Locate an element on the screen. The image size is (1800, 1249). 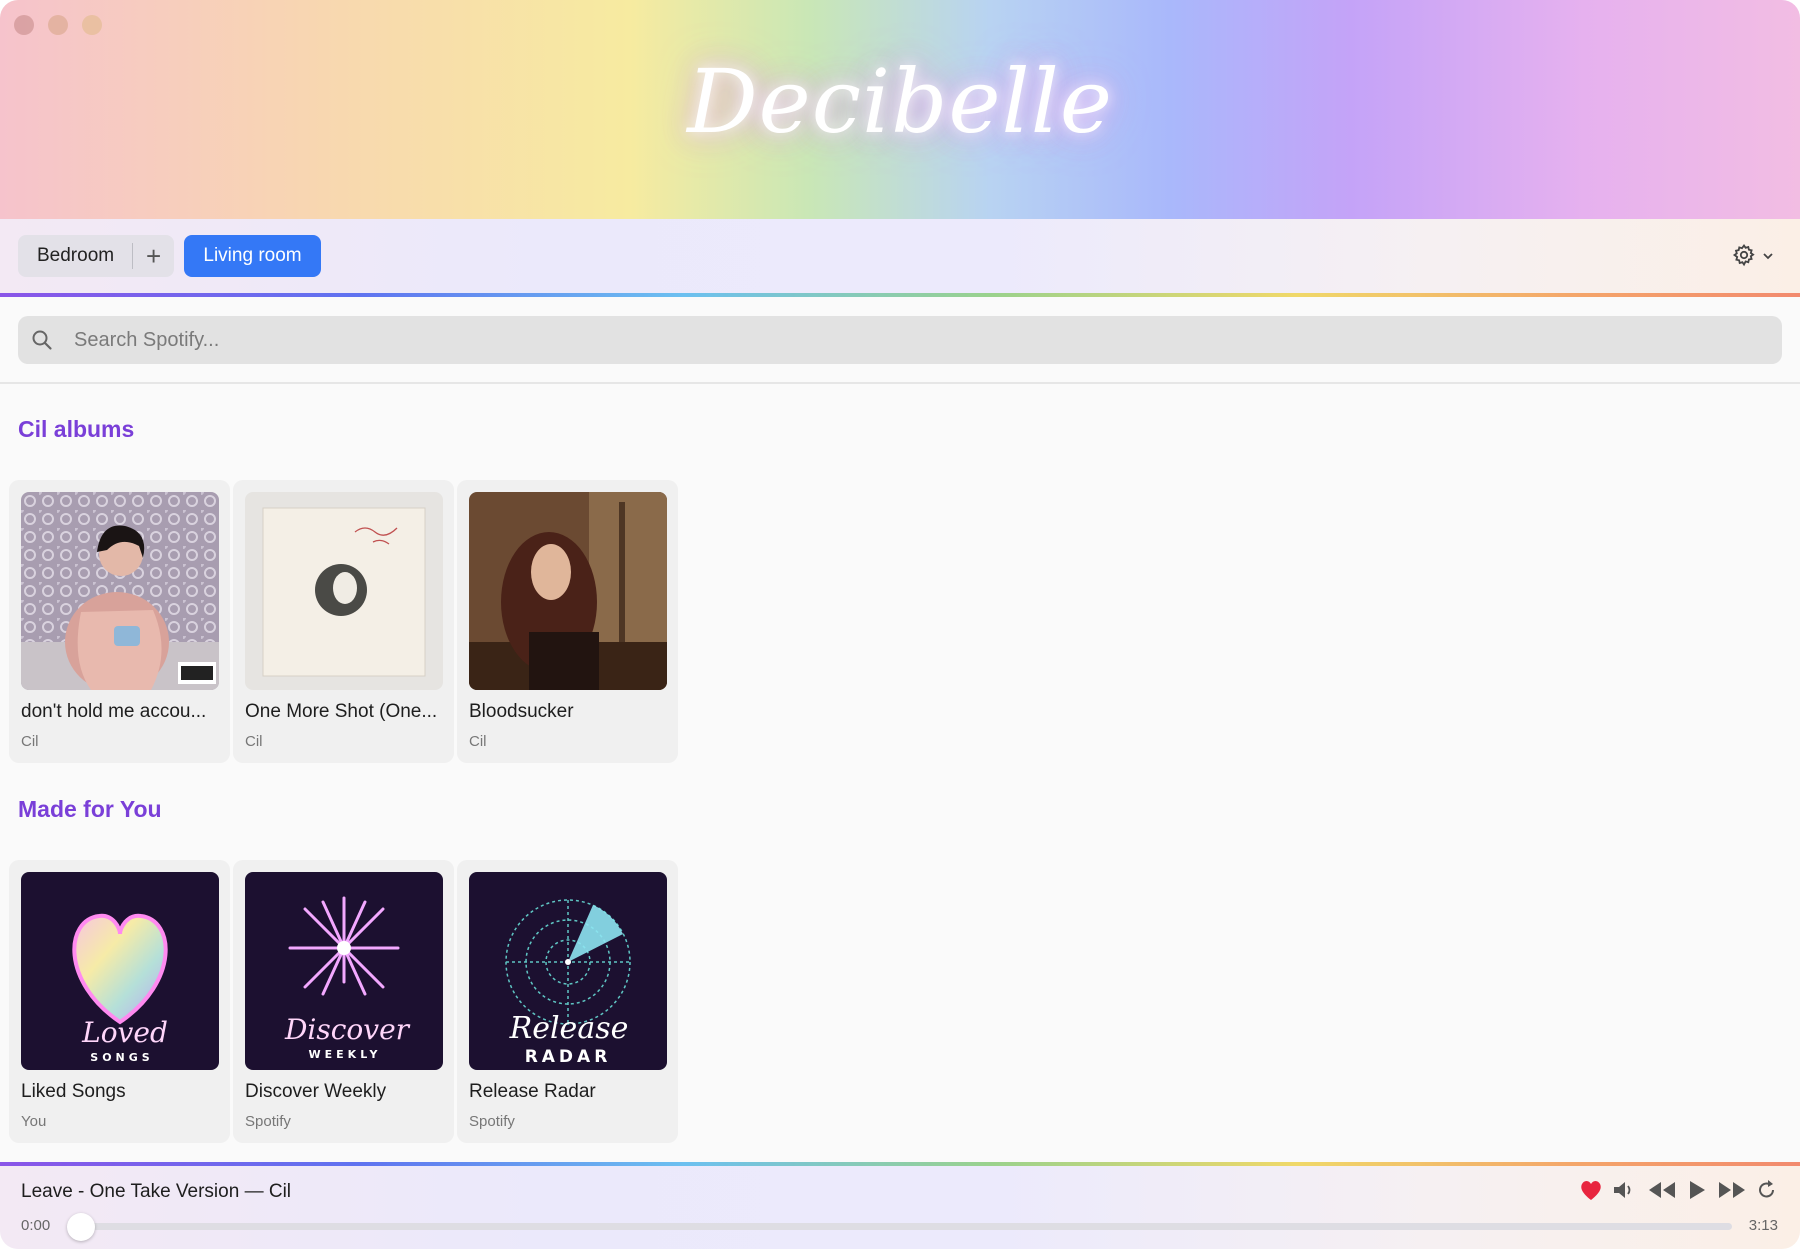
album-card: don't hold me accou... Cil is located at coordinates (119, 621).